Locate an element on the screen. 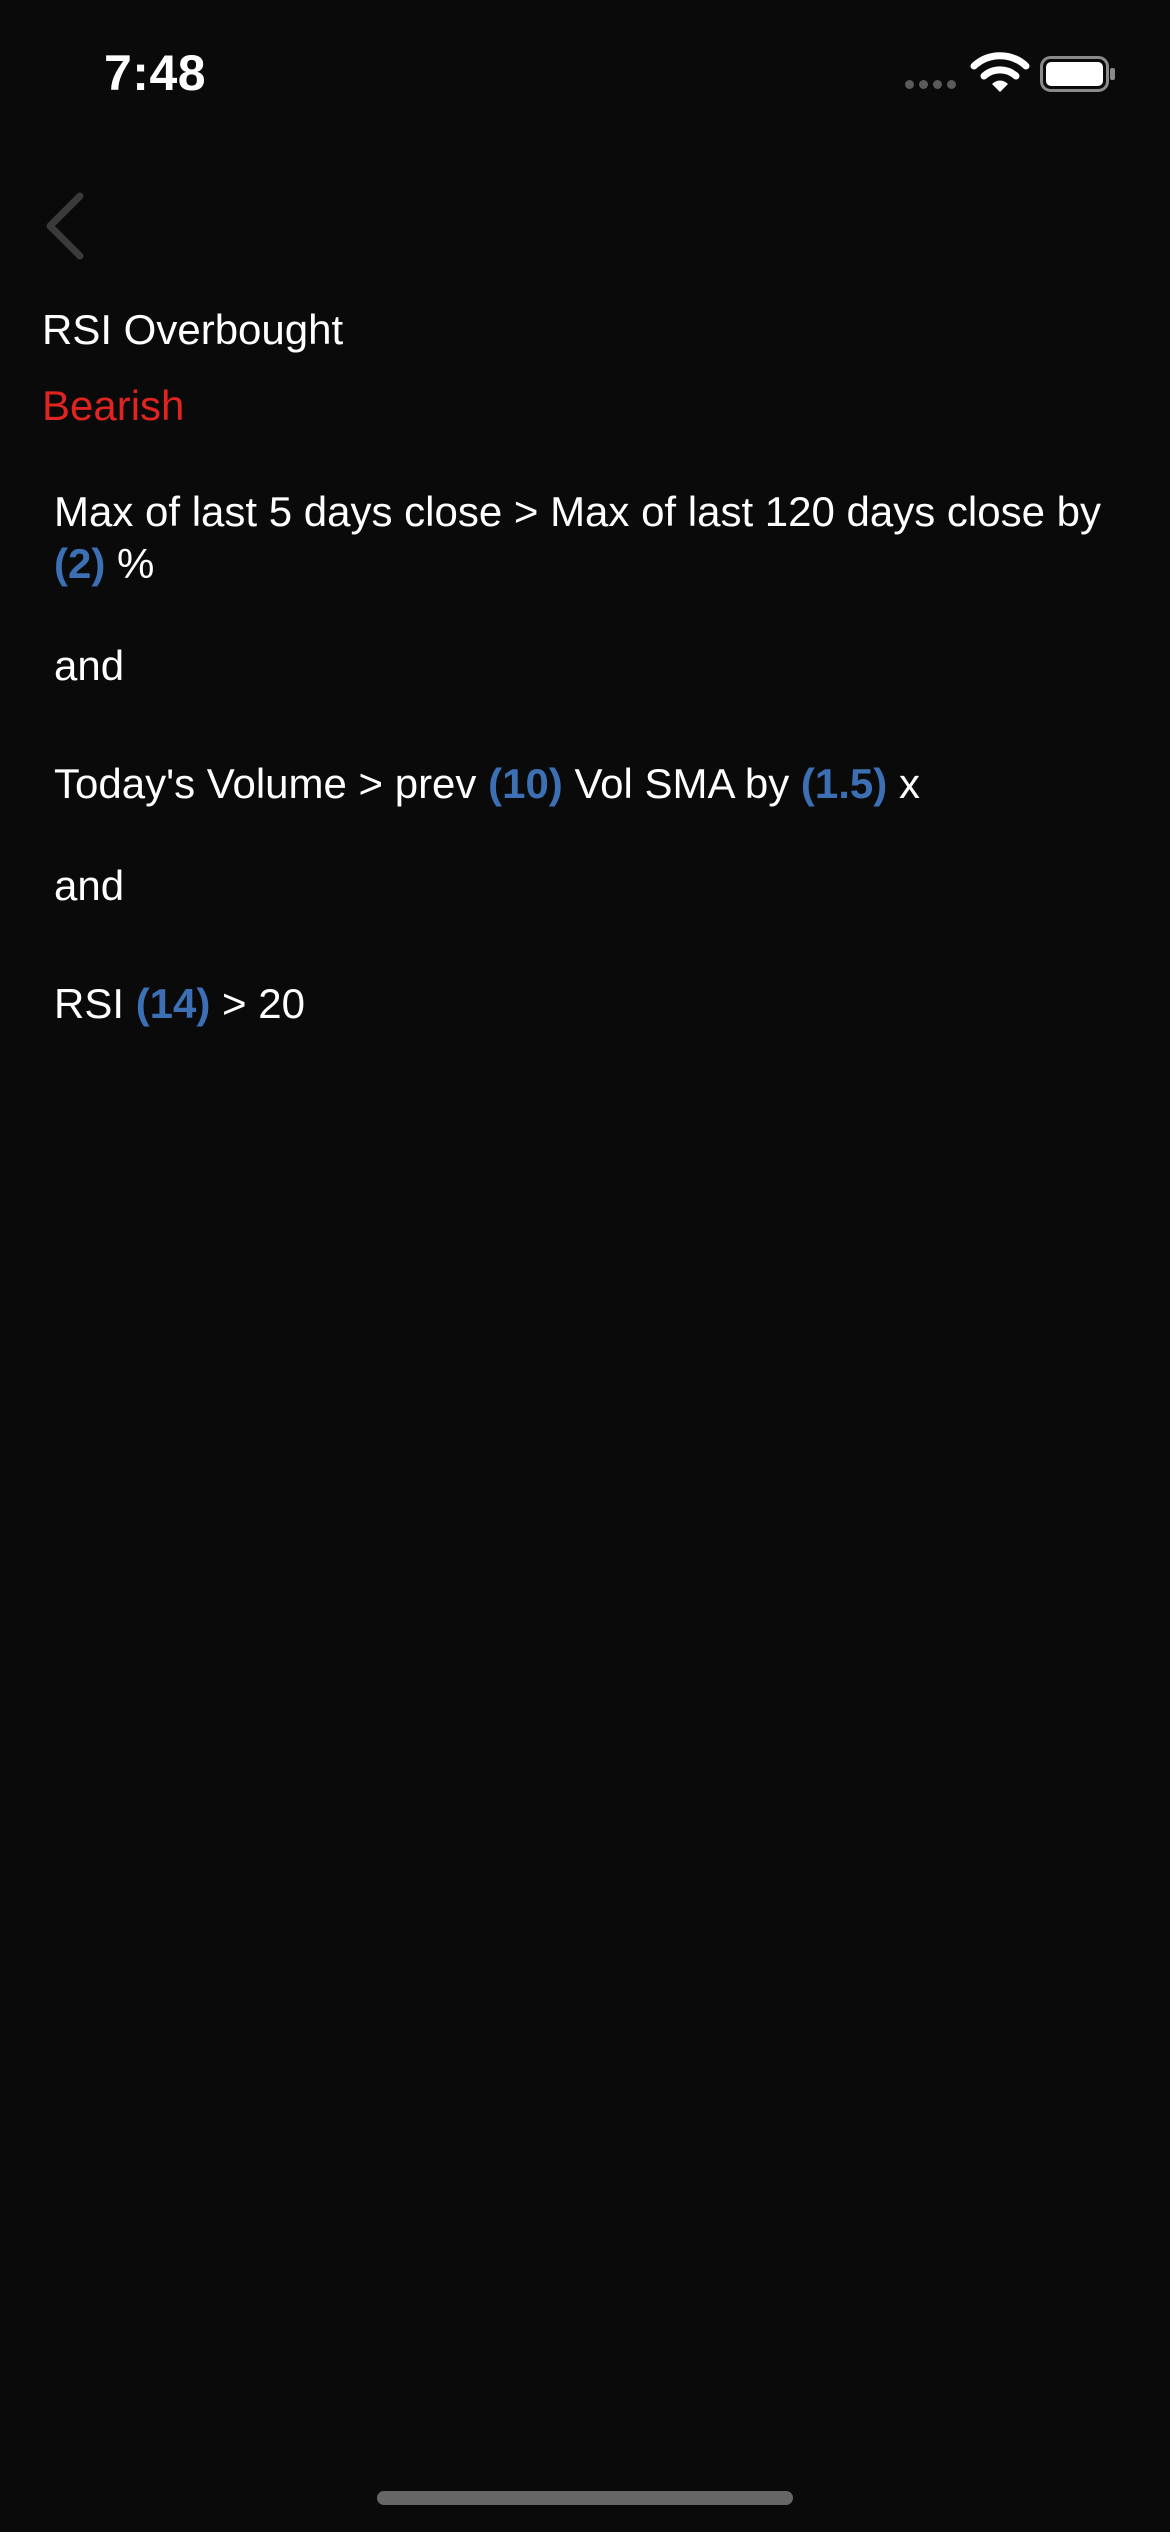 This screenshot has width=1170, height=2532. condition-text: x is located at coordinates (903, 783).